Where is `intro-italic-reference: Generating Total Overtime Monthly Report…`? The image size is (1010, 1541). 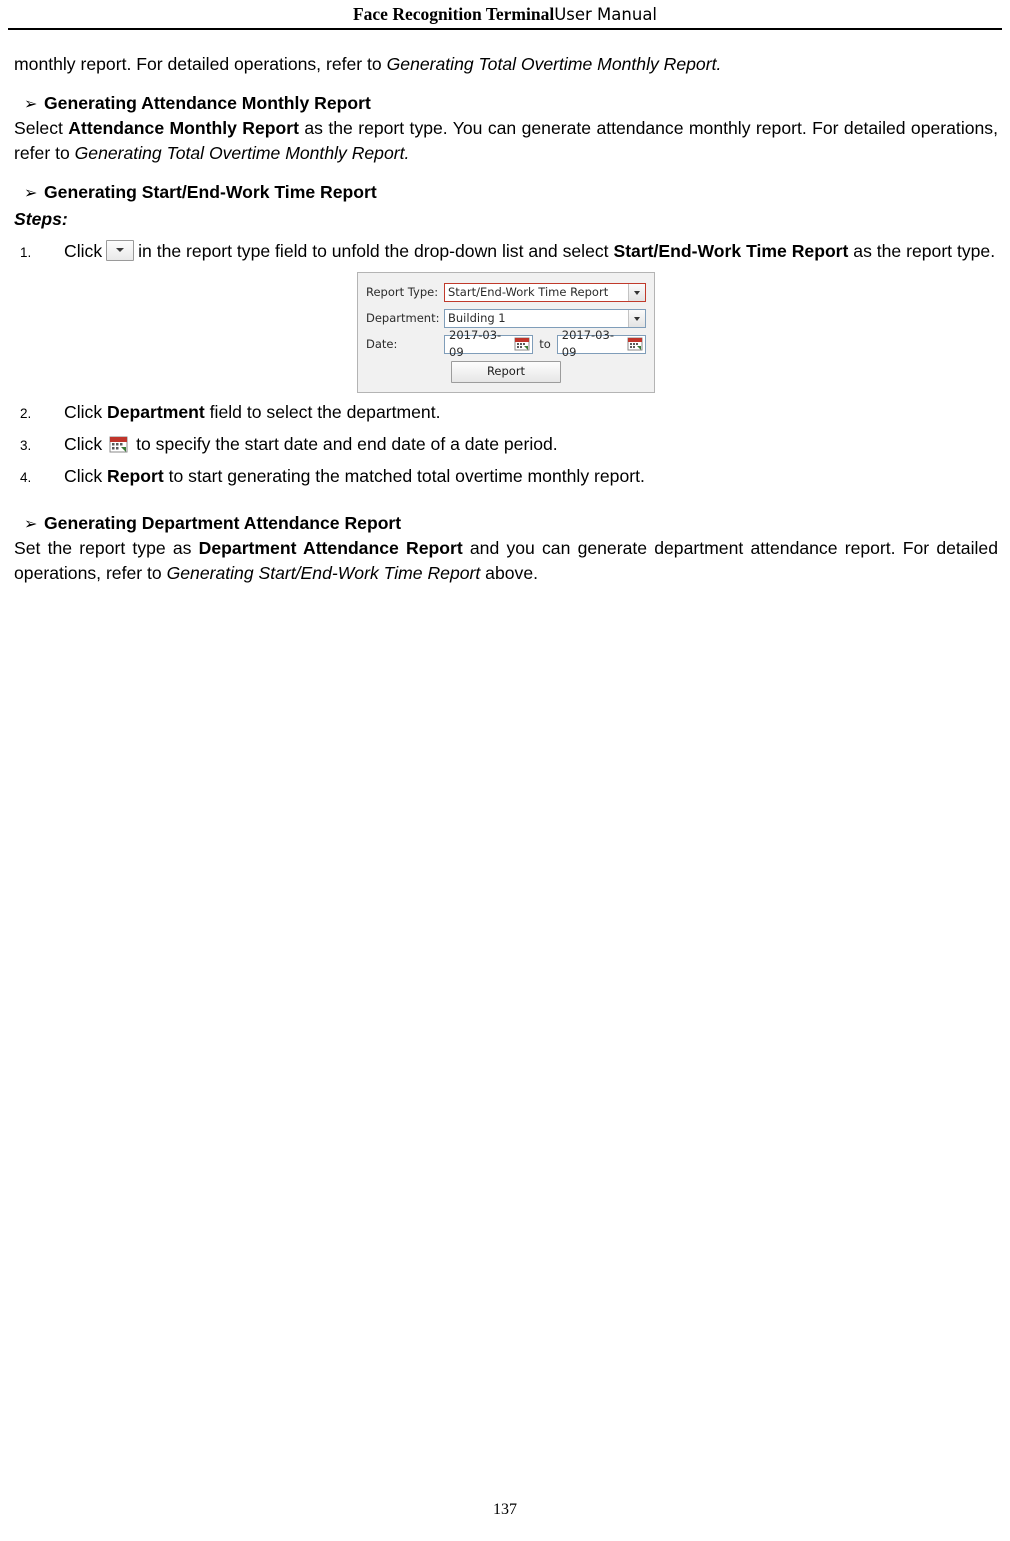 intro-italic-reference: Generating Total Overtime Monthly Report… is located at coordinates (554, 64).